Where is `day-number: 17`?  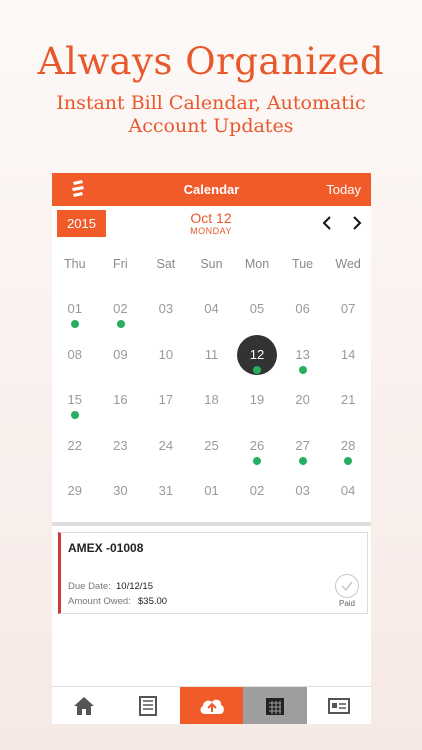
day-number: 17 is located at coordinates (166, 400).